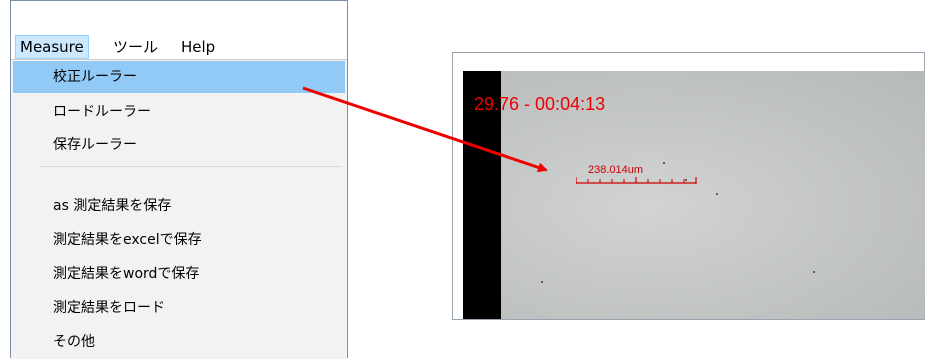 Image resolution: width=925 pixels, height=359 pixels. I want to click on annotation-arrow, so click(425, 129).